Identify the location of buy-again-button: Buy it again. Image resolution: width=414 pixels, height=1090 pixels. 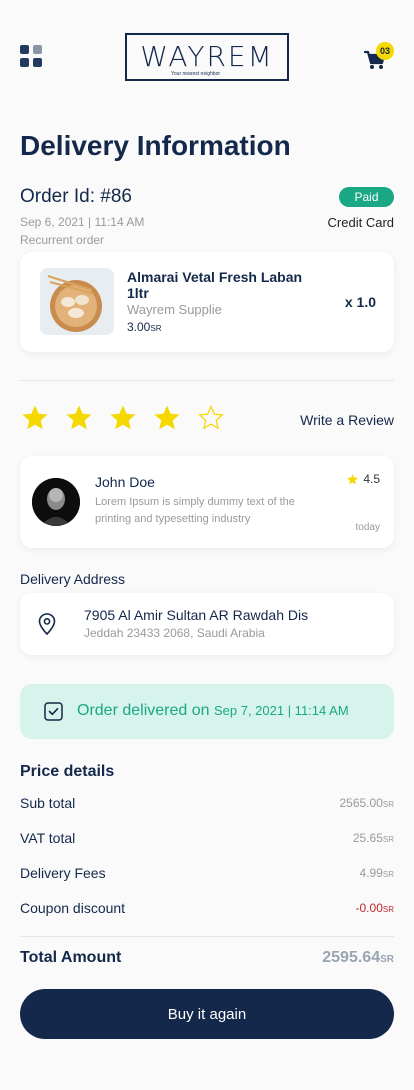
(207, 1014).